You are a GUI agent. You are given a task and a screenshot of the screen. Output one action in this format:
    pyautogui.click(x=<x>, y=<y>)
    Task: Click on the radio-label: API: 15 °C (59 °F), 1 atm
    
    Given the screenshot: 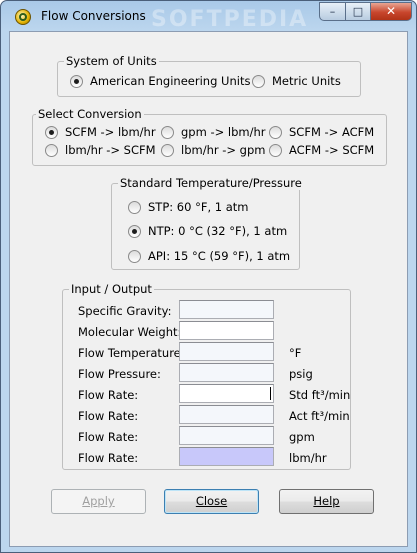 What is the action you would take?
    pyautogui.click(x=219, y=256)
    